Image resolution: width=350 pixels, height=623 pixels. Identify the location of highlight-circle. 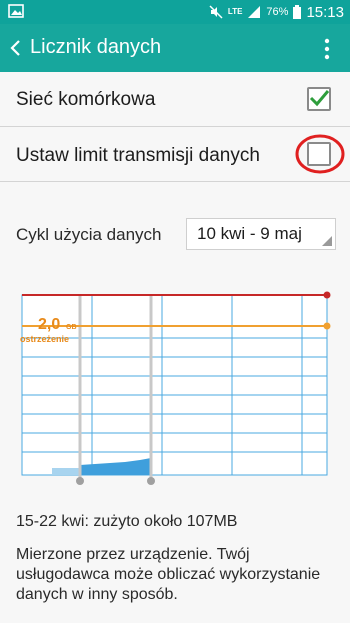
(320, 154).